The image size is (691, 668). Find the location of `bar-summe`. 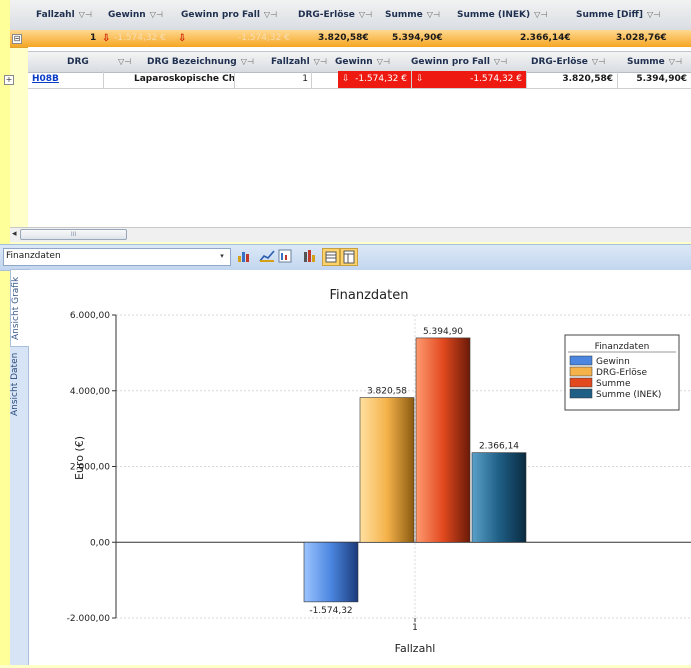

bar-summe is located at coordinates (443, 440).